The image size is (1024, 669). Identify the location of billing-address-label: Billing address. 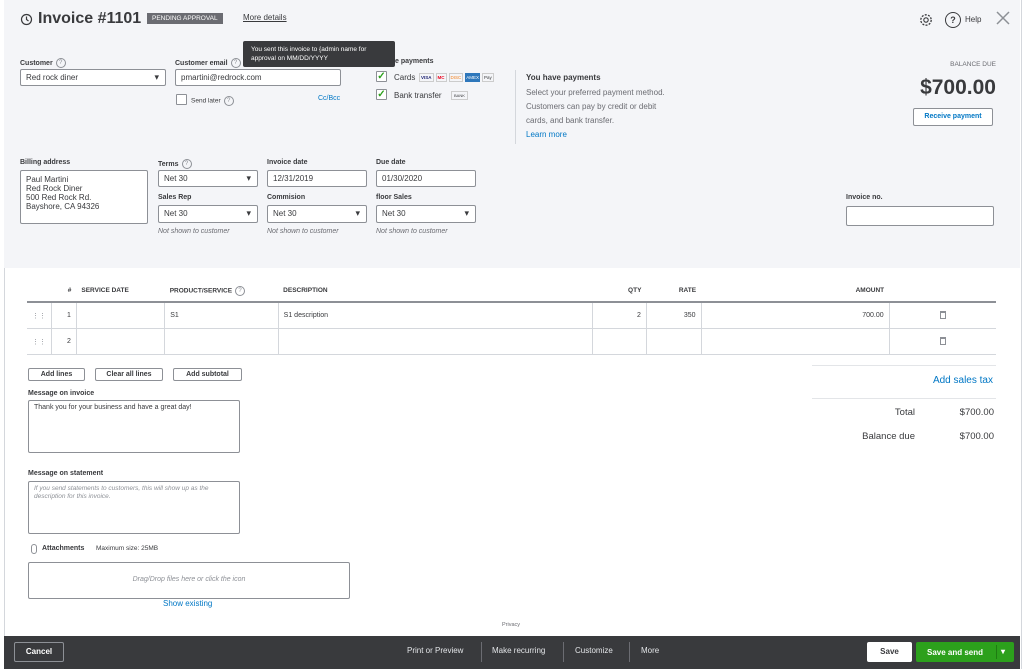
(45, 162).